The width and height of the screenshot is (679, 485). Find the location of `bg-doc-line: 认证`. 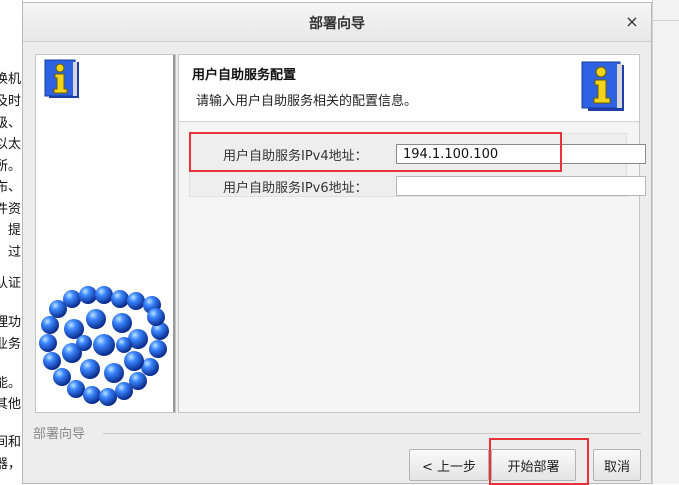

bg-doc-line: 认证 is located at coordinates (10, 283).